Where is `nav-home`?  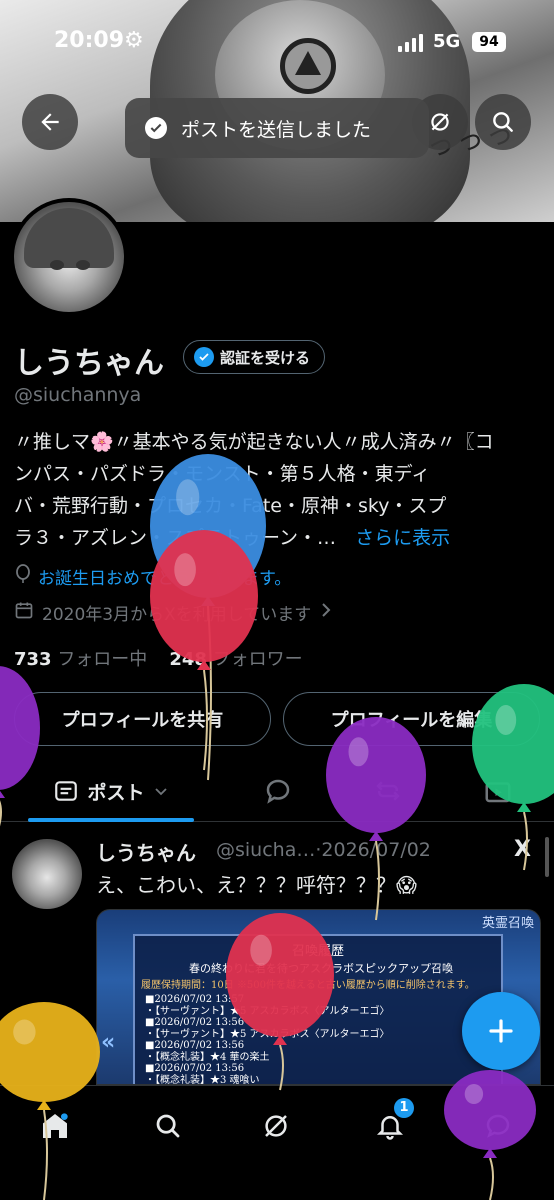
nav-home is located at coordinates (55, 1126).